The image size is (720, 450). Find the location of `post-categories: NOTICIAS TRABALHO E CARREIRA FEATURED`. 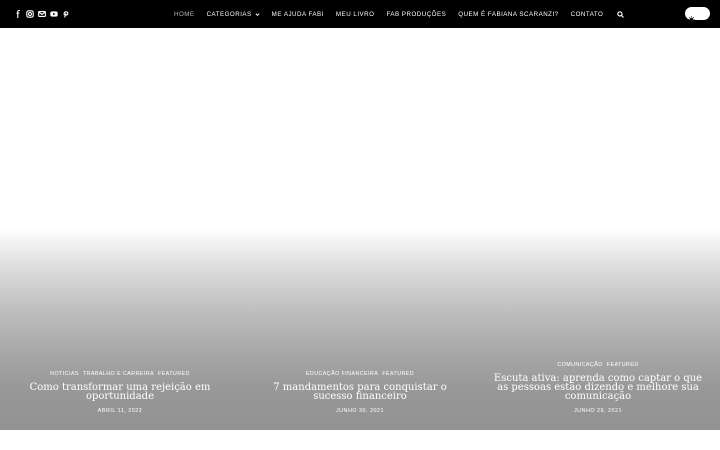

post-categories: NOTICIAS TRABALHO E CARREIRA FEATURED is located at coordinates (120, 374).